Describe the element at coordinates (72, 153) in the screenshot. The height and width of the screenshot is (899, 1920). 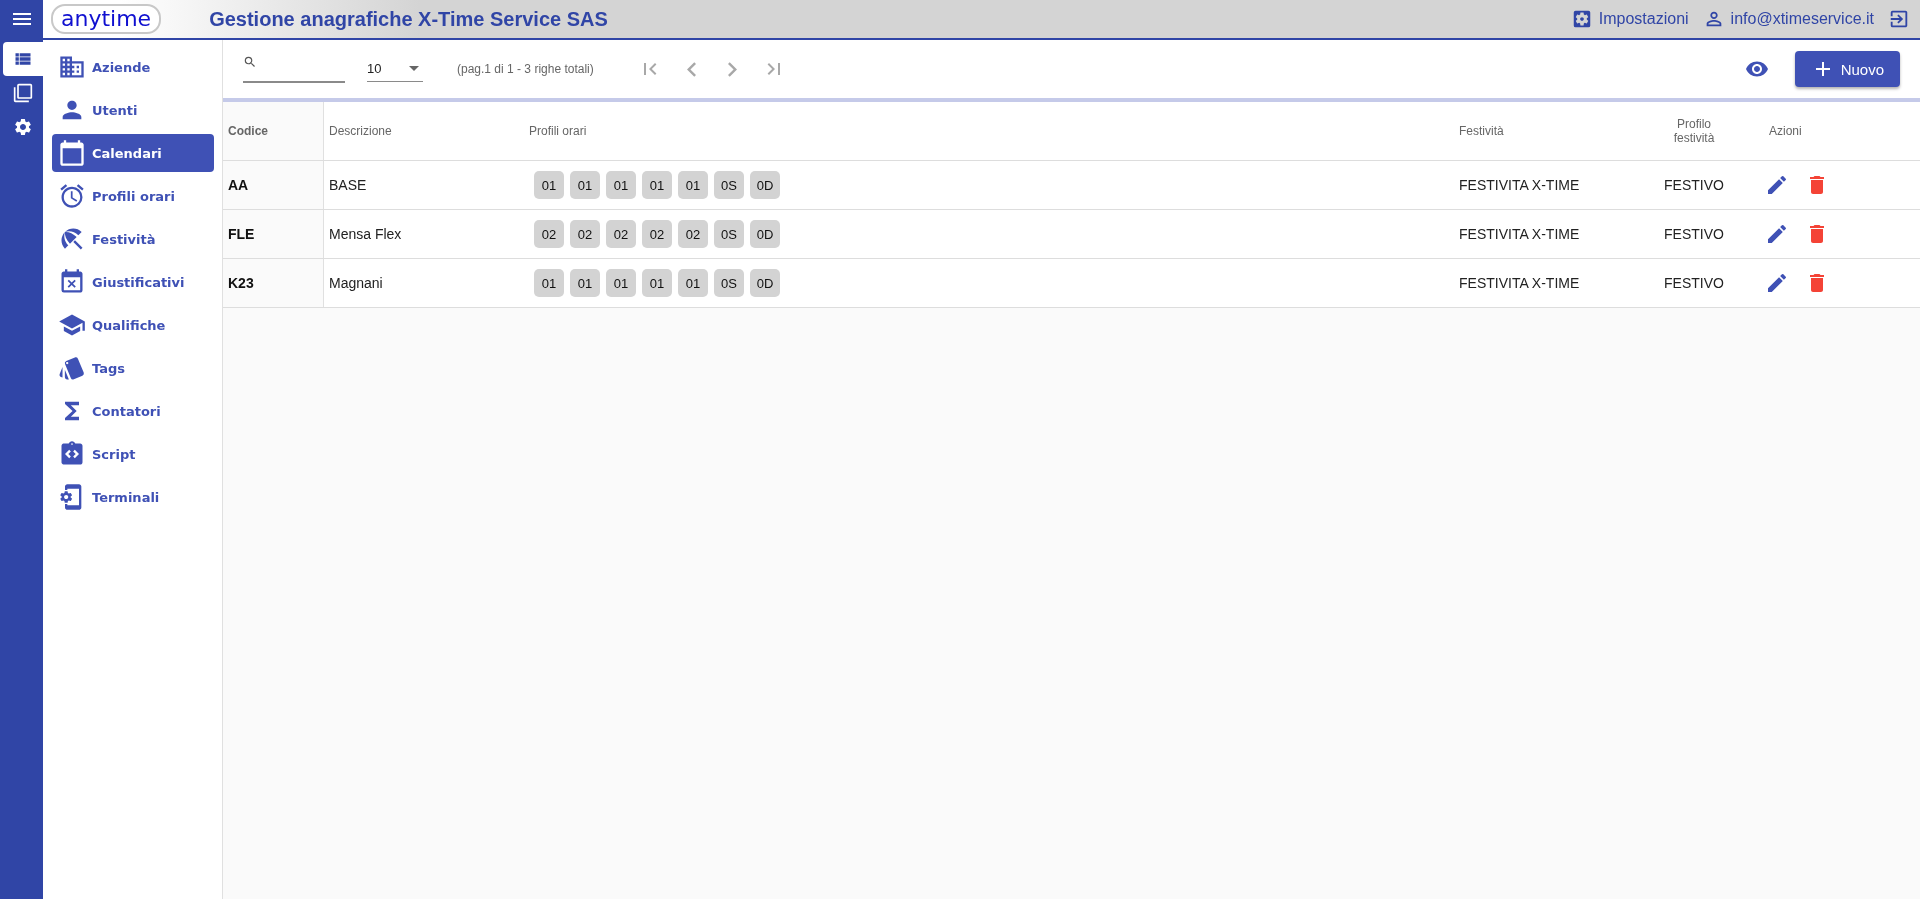
I see `calendar-icon` at that location.